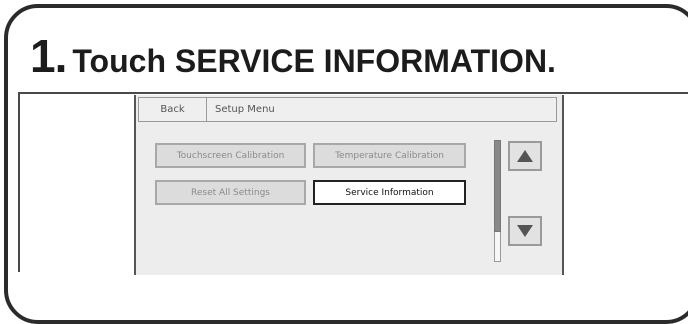  Describe the element at coordinates (314, 61) in the screenshot. I see `step-instruction: Touch SERVICE INFORMATION.` at that location.